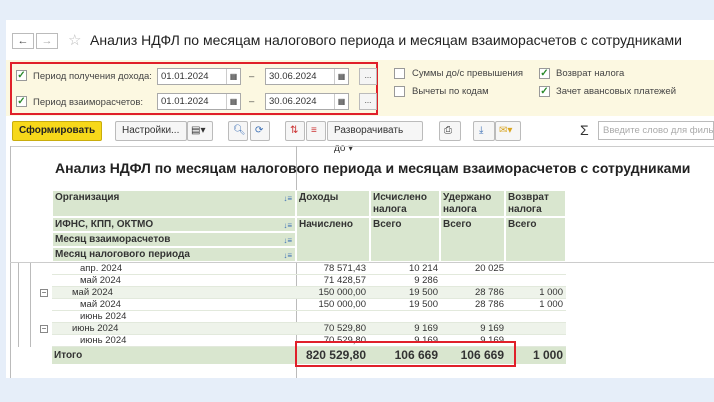 The height and width of the screenshot is (402, 714). Describe the element at coordinates (375, 137) in the screenshot. I see `expand-to-dropdown: Разворачивать до ▾` at that location.